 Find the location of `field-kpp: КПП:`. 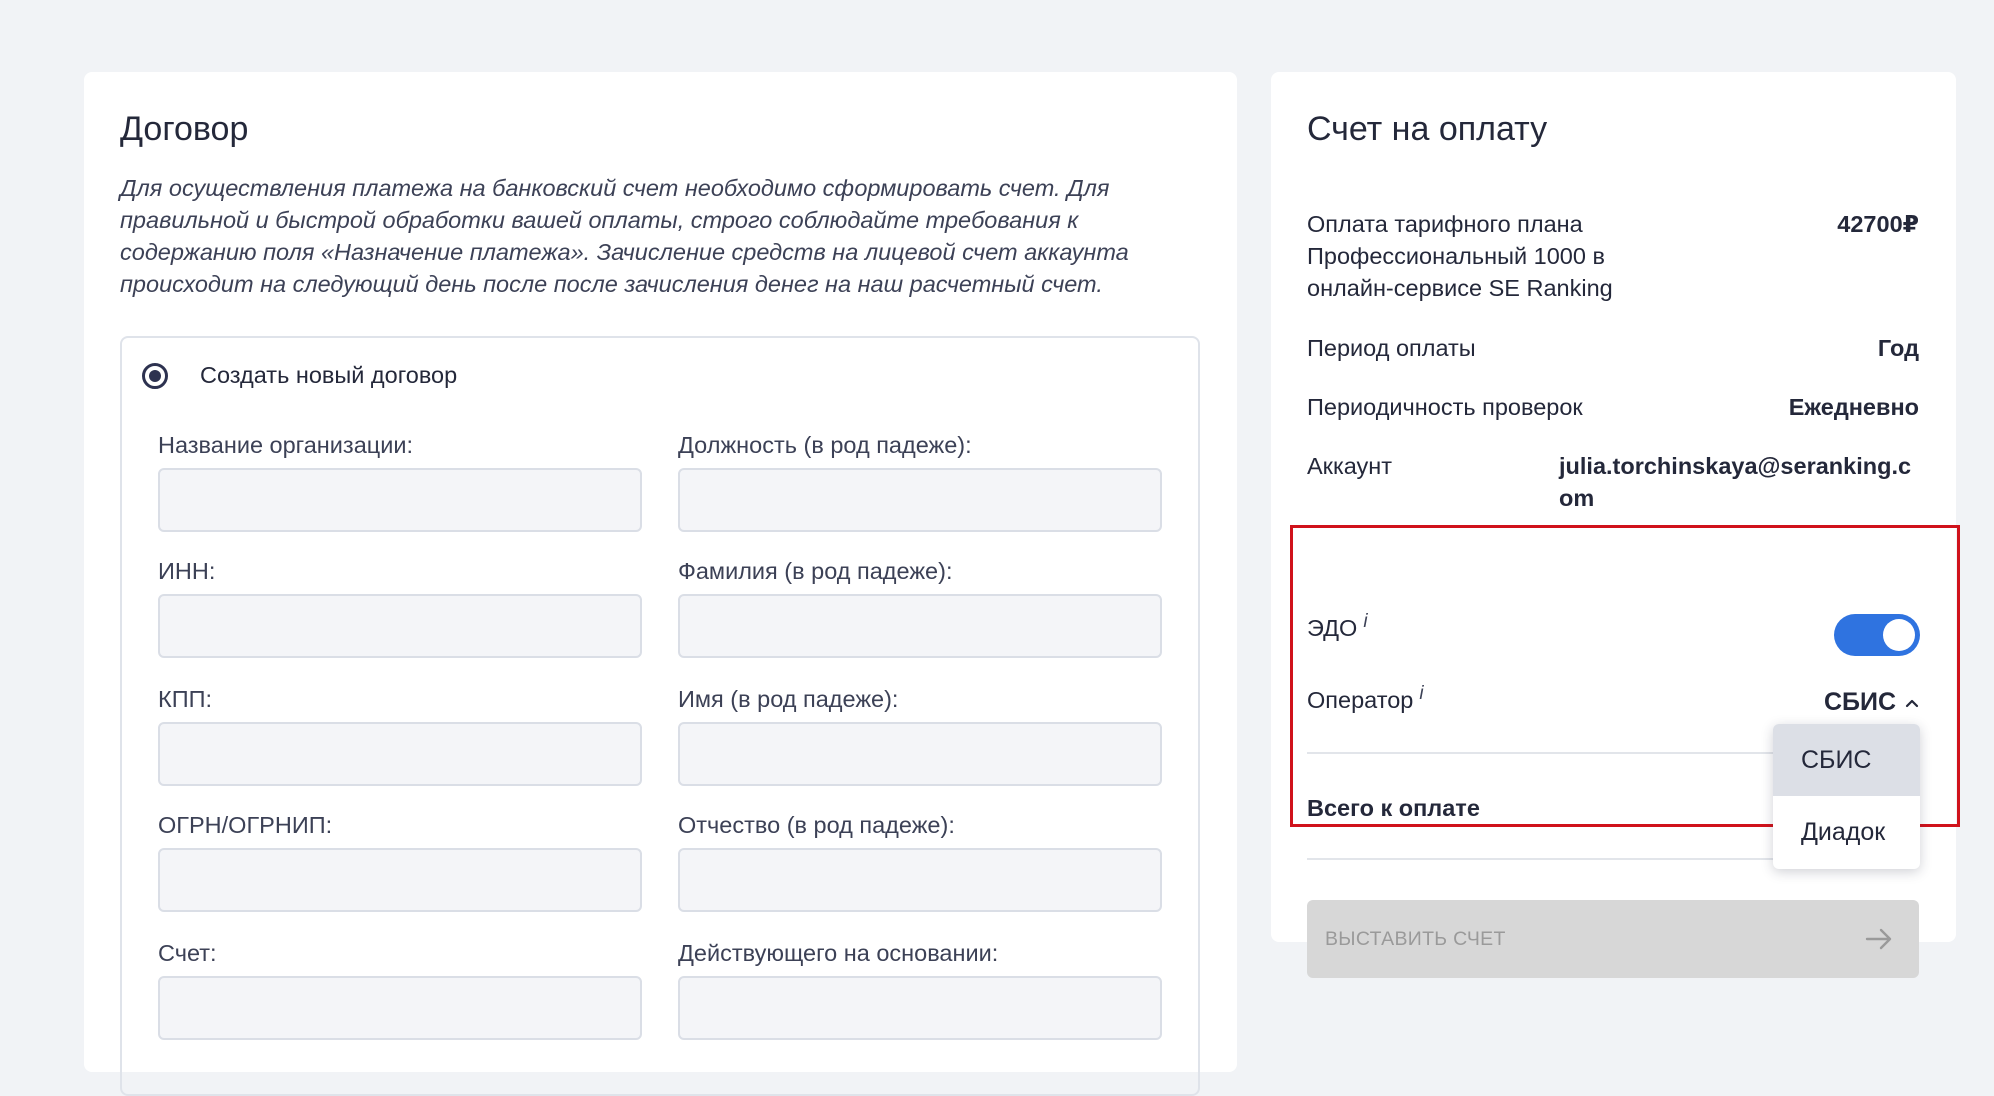

field-kpp: КПП: is located at coordinates (400, 735).